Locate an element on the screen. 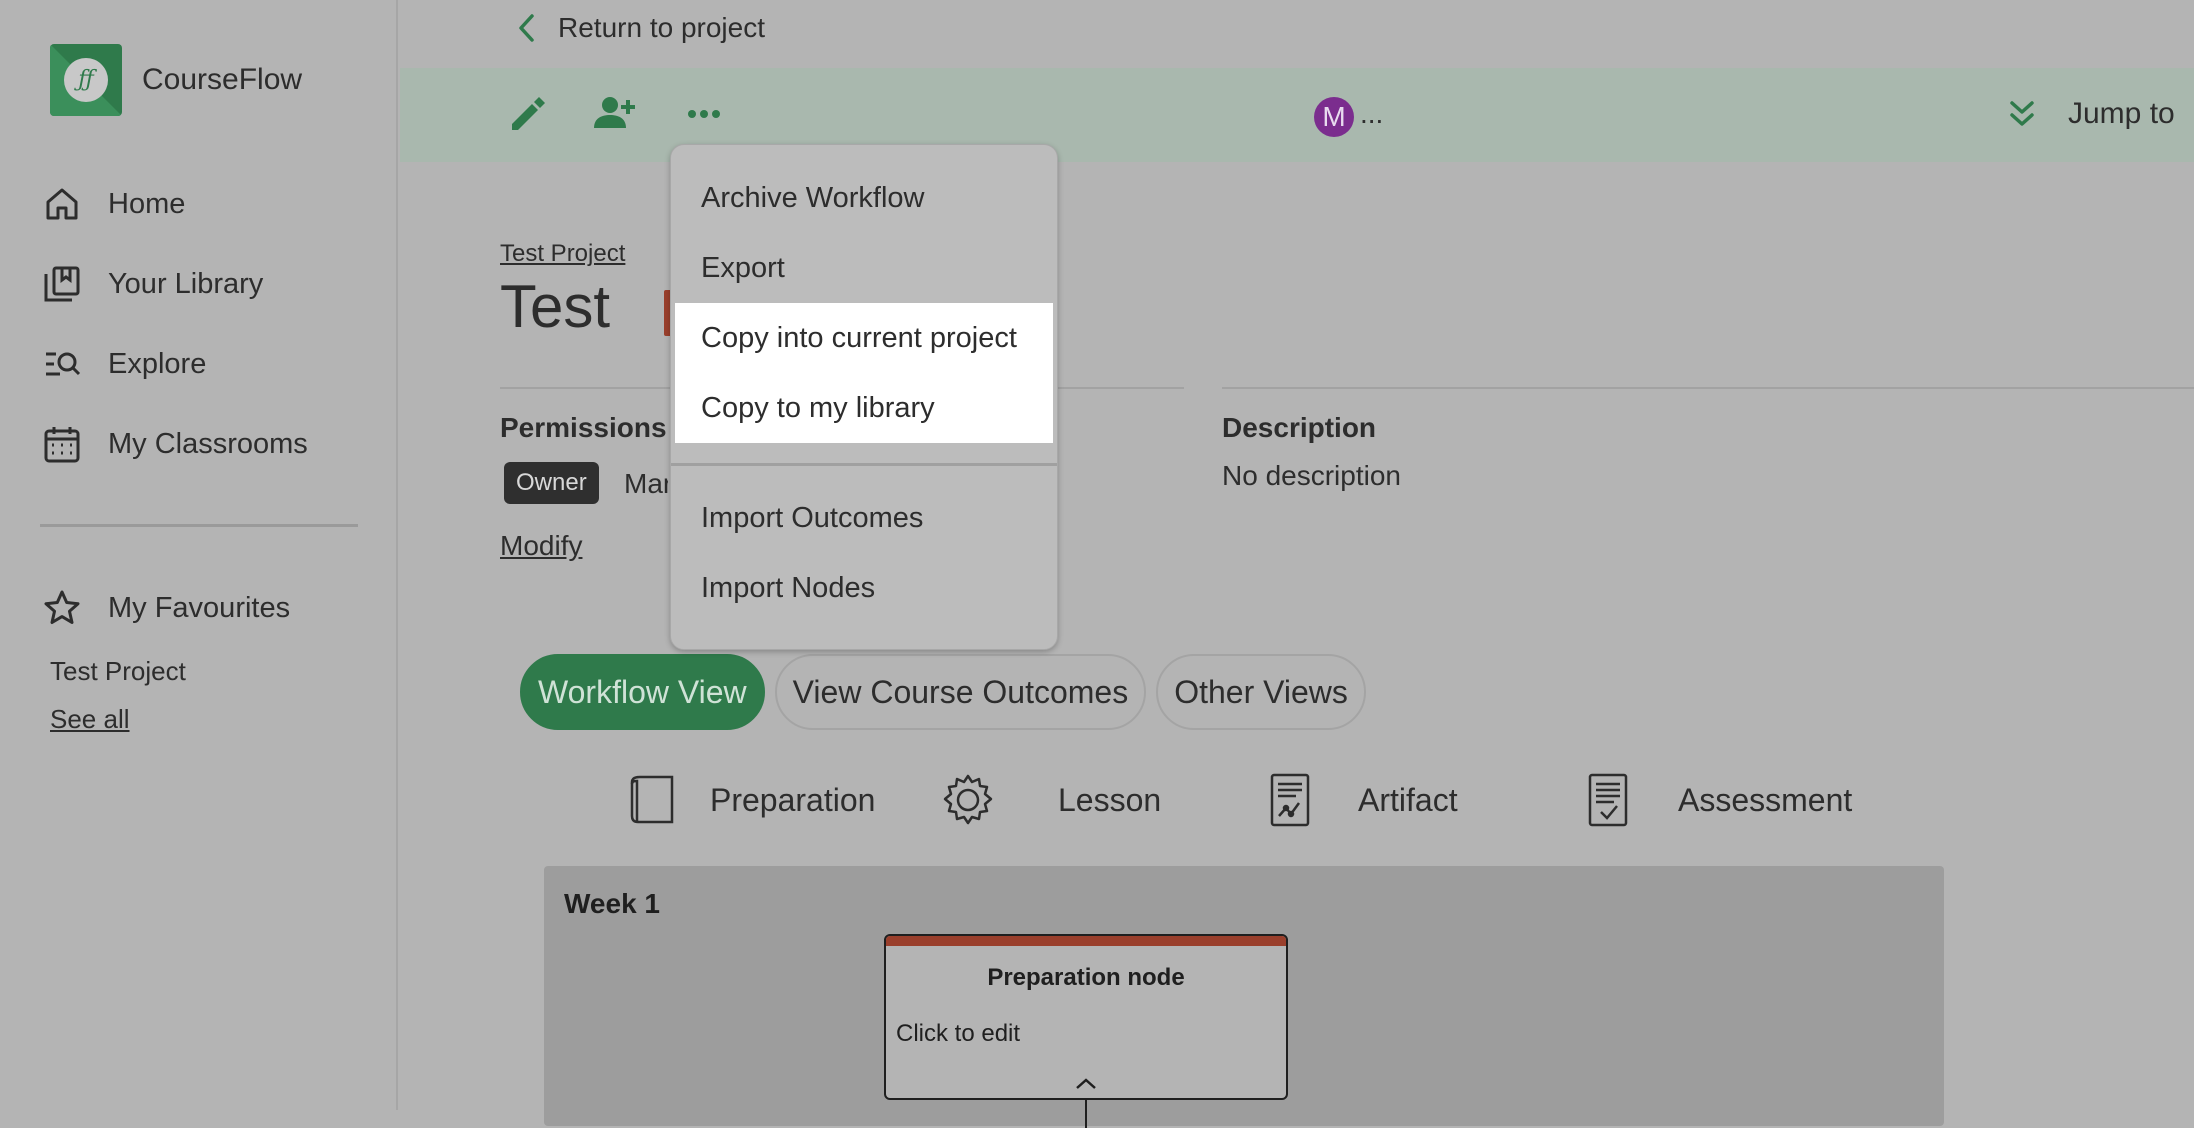  artifact-icon is located at coordinates (1290, 800).